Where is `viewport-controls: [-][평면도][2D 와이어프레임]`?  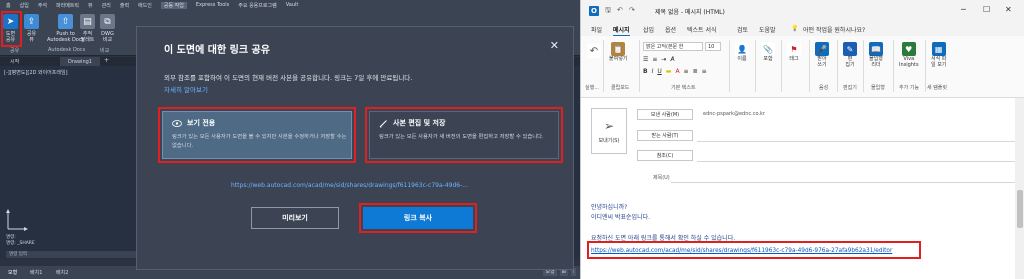 viewport-controls: [-][평면도][2D 와이어프레임] is located at coordinates (36, 72).